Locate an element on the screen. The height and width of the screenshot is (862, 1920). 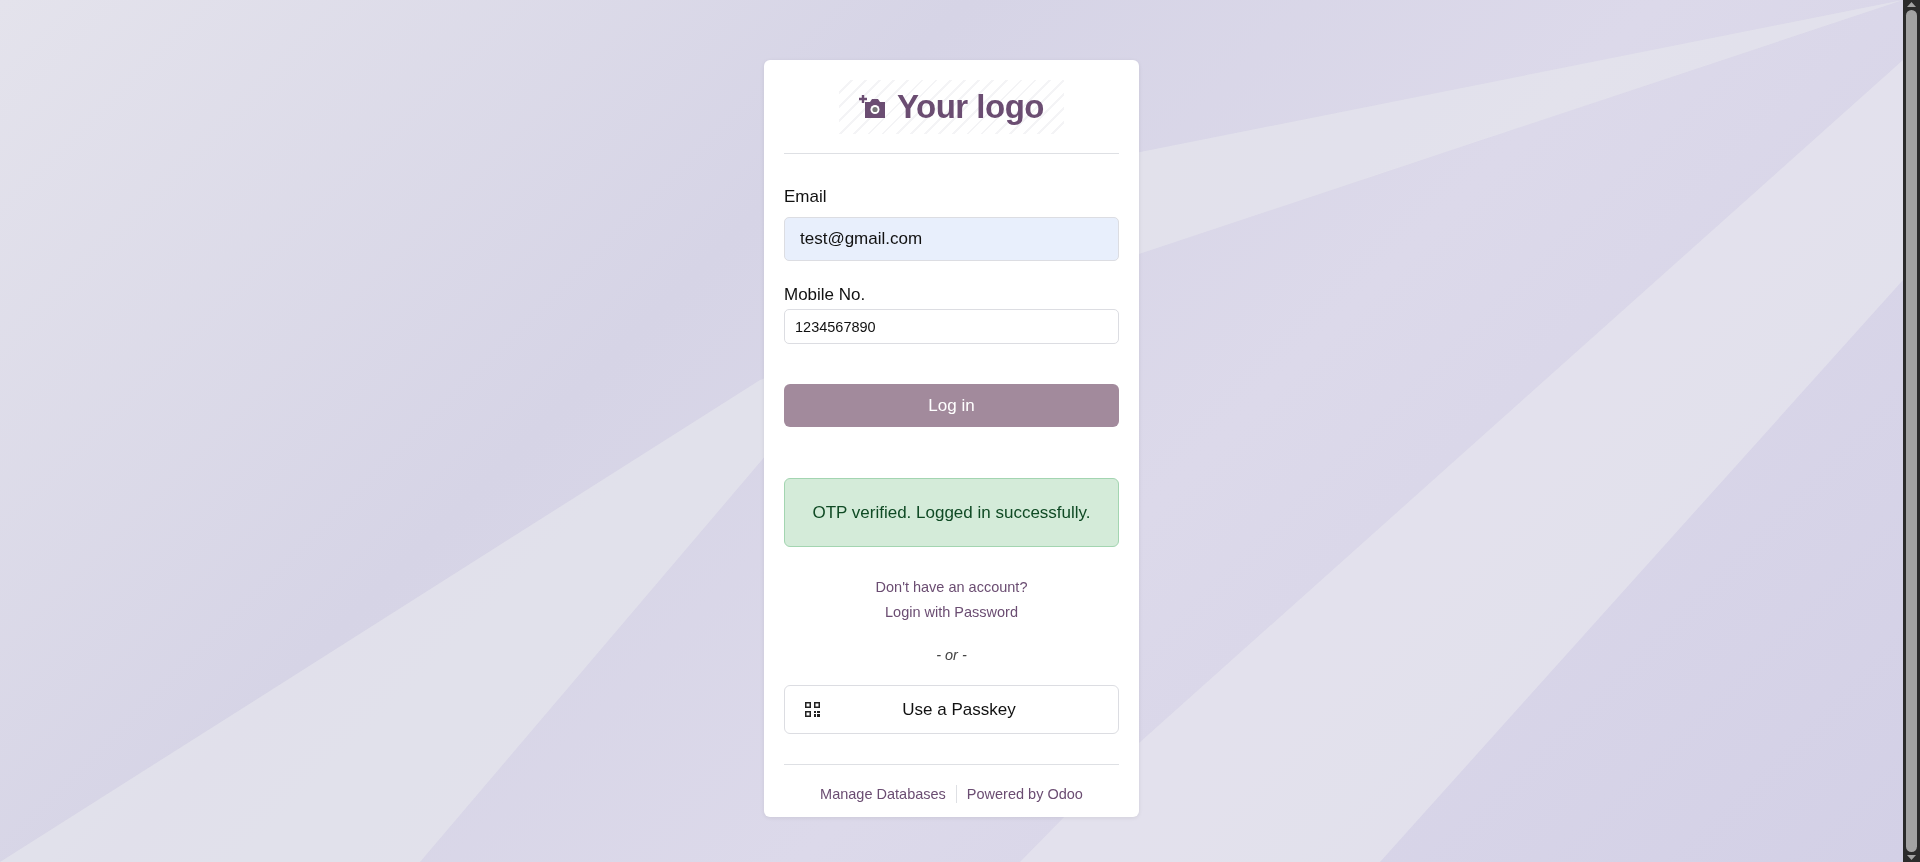
link: Login with Password is located at coordinates (951, 612).